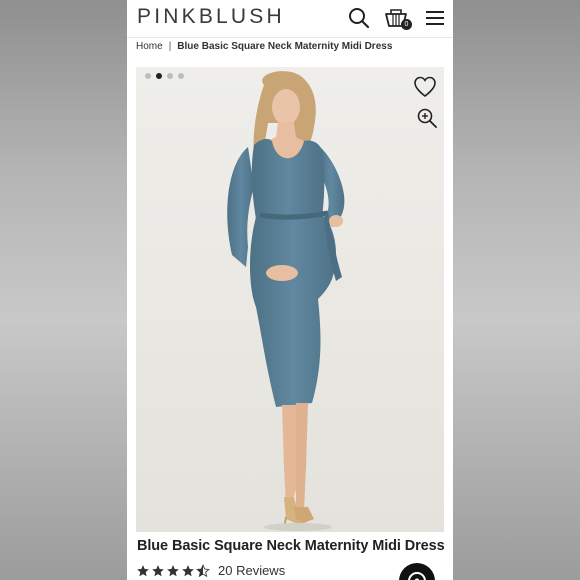  What do you see at coordinates (290, 37) in the screenshot?
I see `header-divider` at bounding box center [290, 37].